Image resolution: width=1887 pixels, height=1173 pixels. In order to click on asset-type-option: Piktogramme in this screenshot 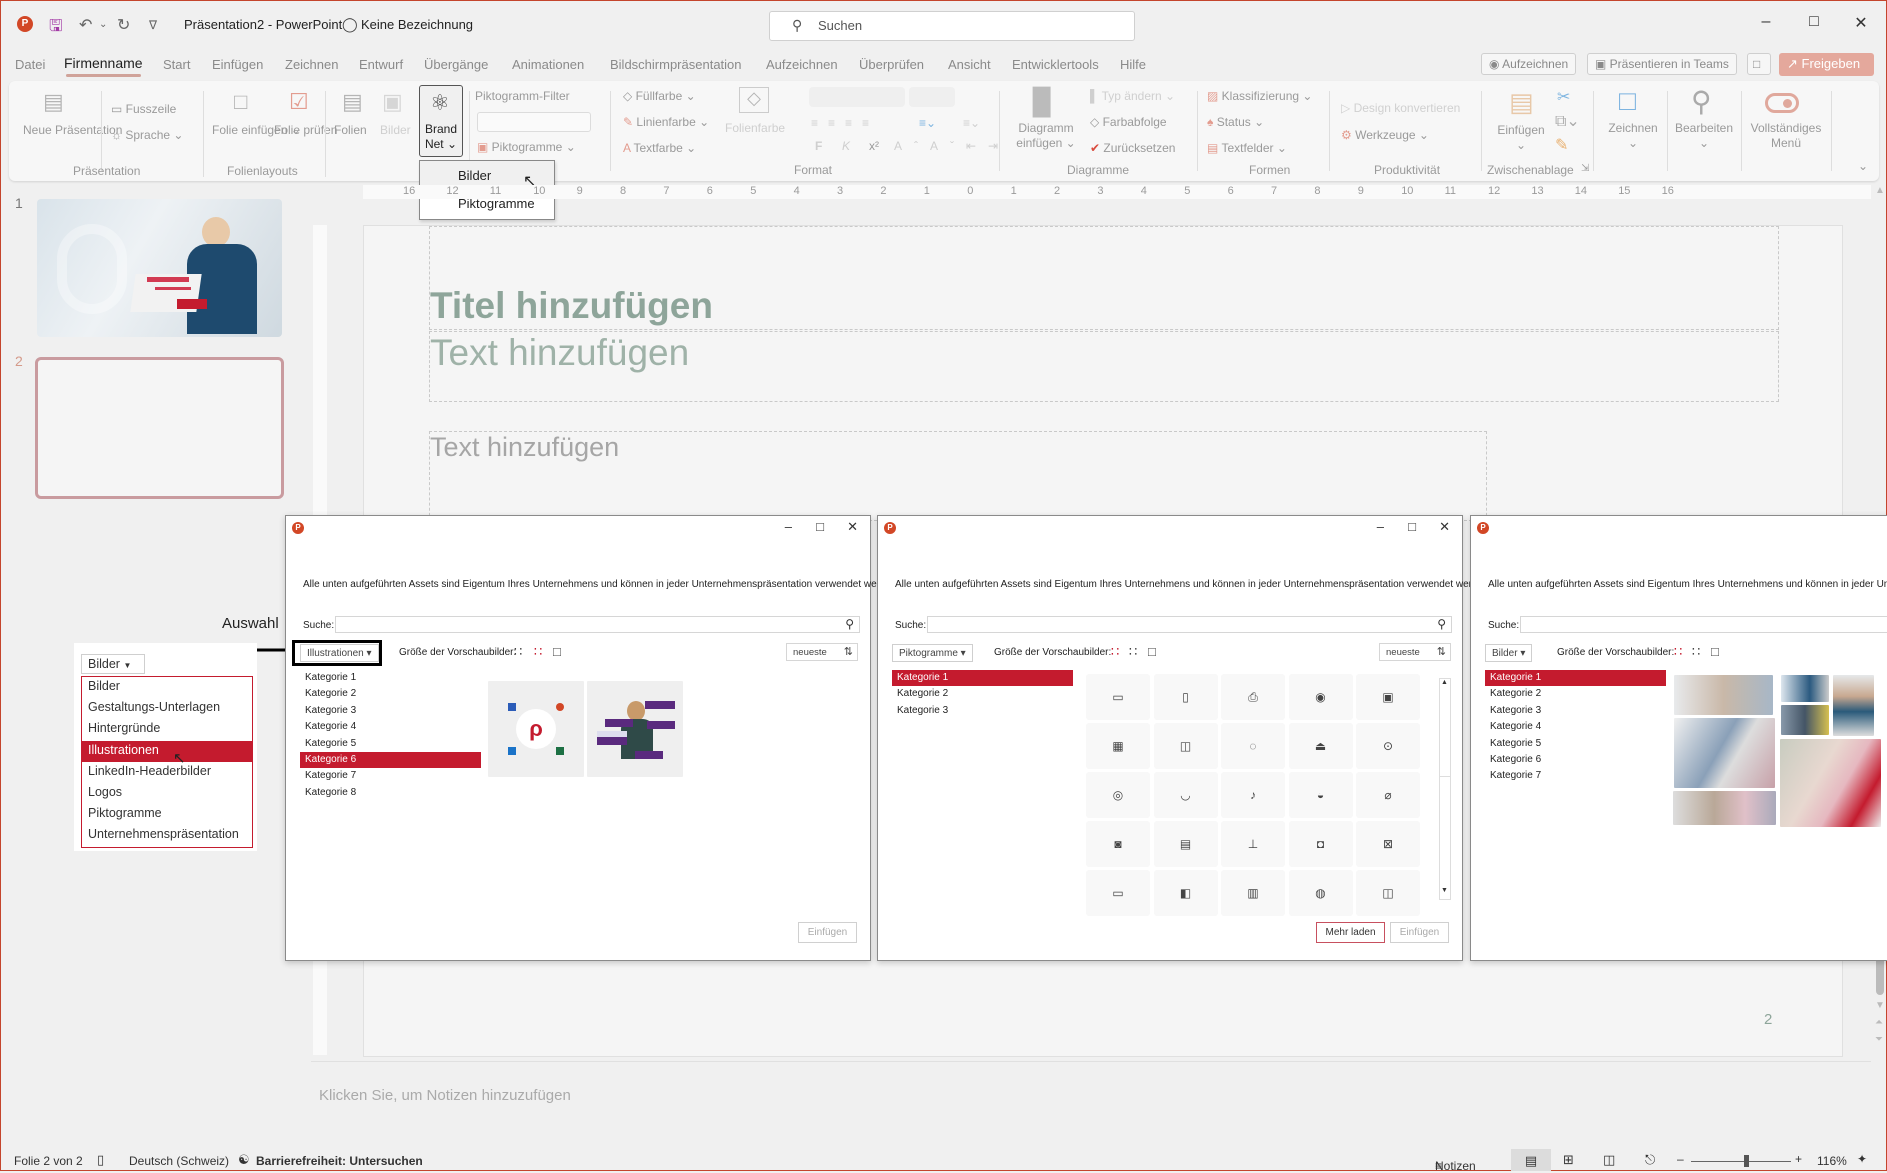, I will do `click(167, 814)`.